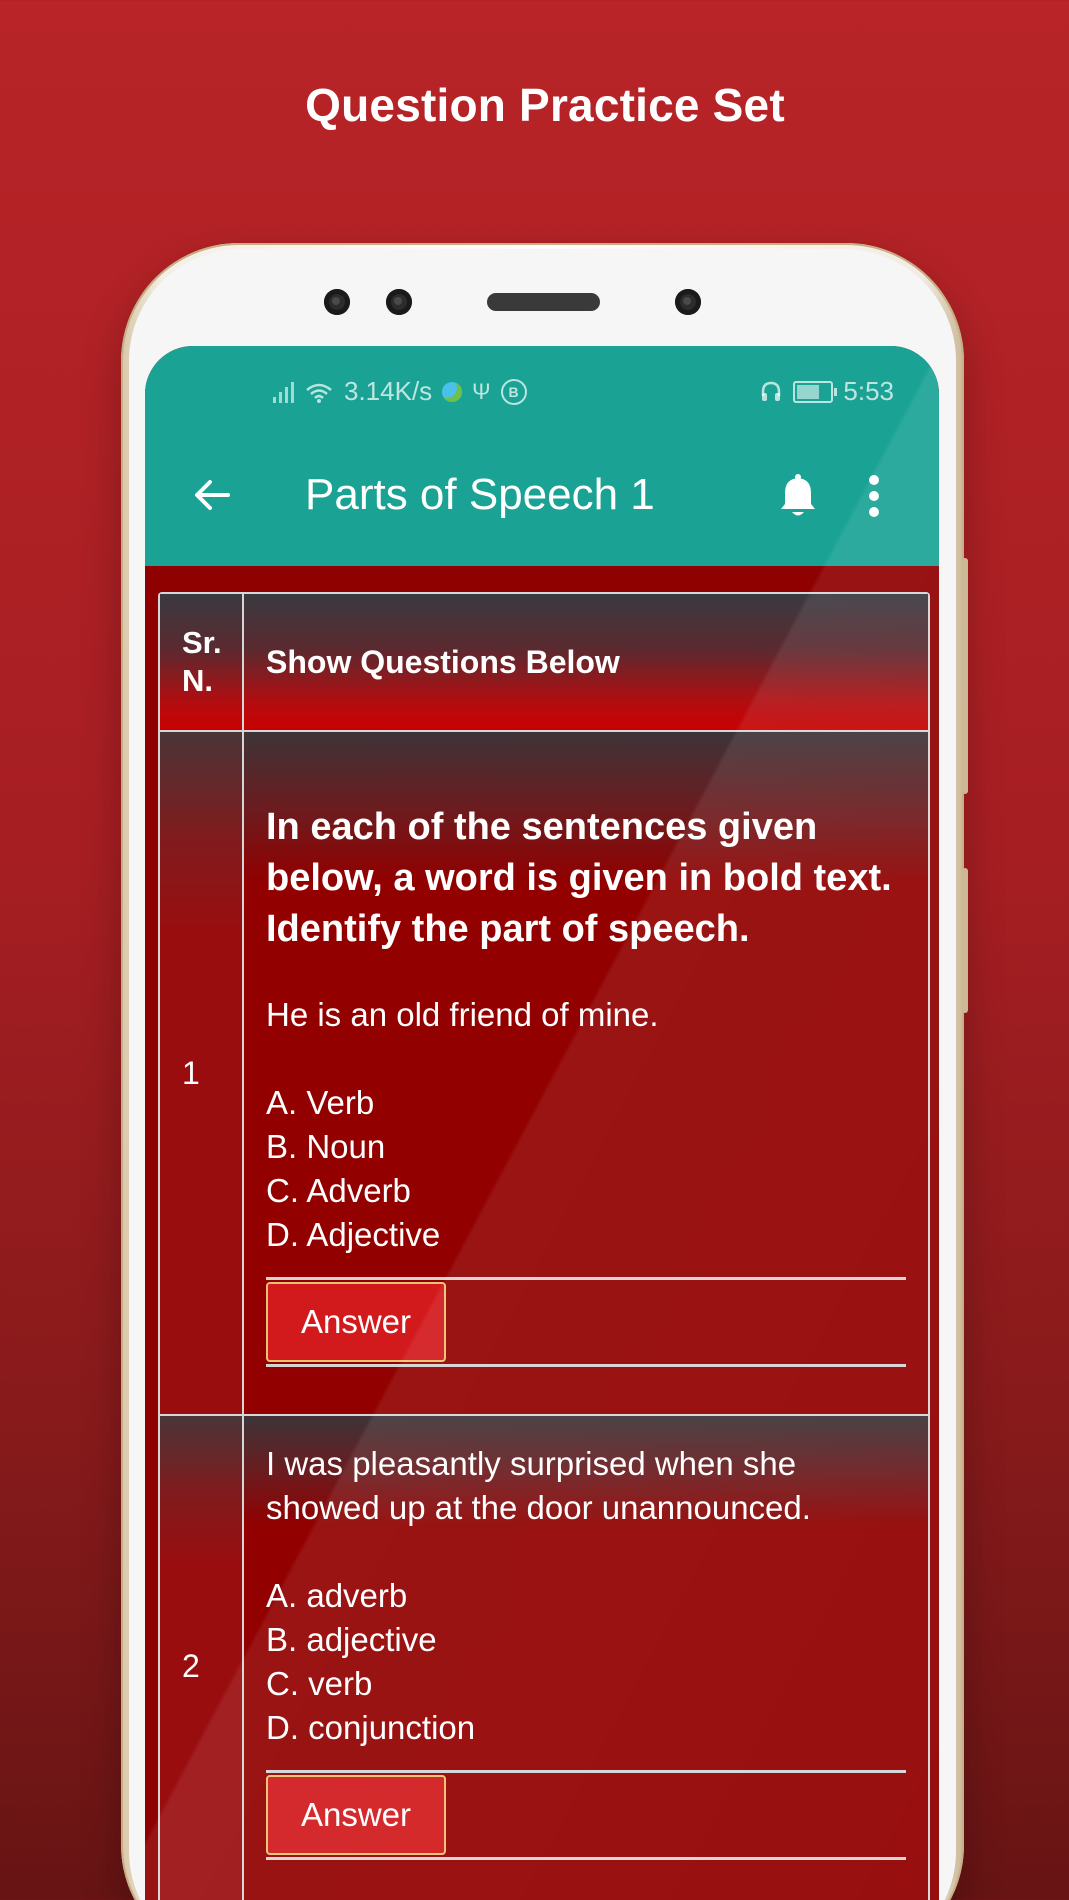 This screenshot has height=1900, width=1069. I want to click on more-vertical-icon, so click(874, 496).